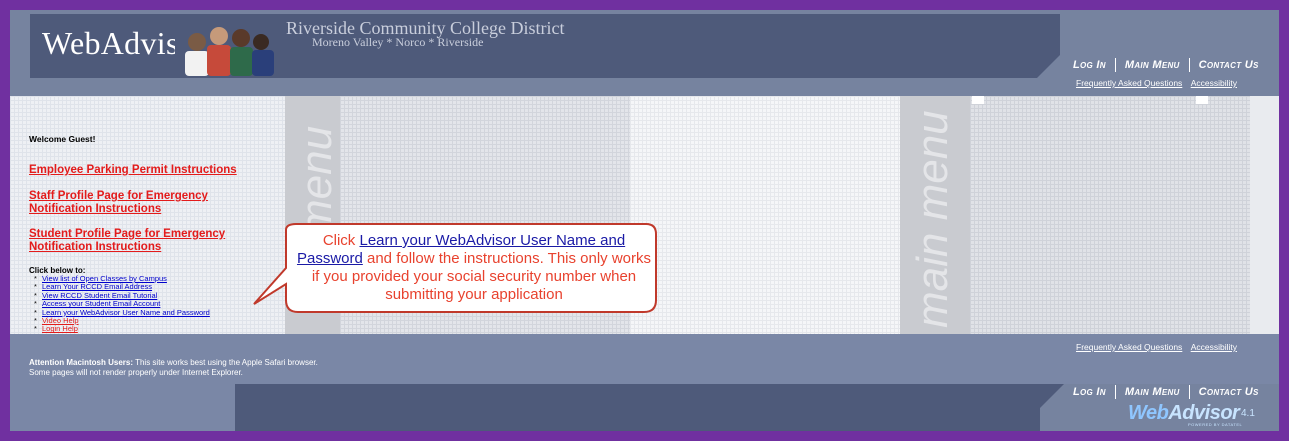 The height and width of the screenshot is (441, 1289). I want to click on brand-web: Web, so click(1148, 413).